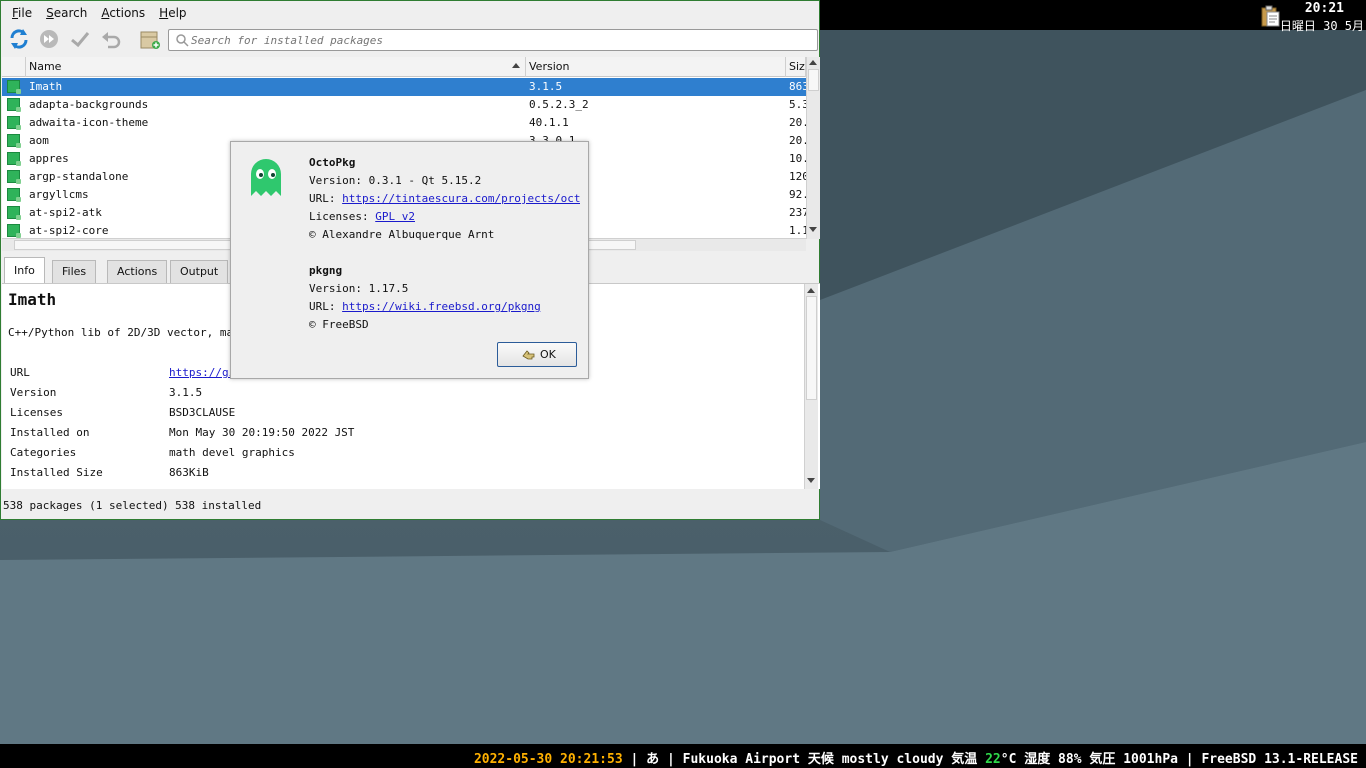  I want to click on menu-search: Search, so click(66, 13).